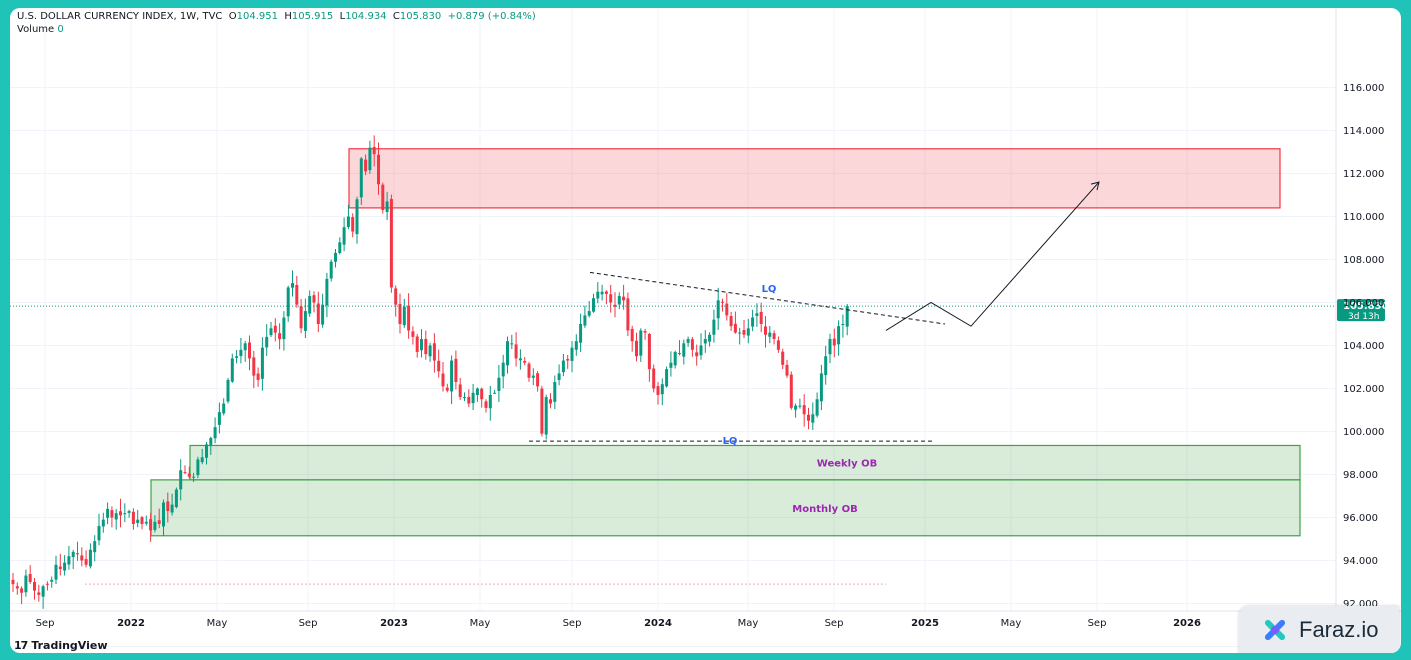  Describe the element at coordinates (61, 645) in the screenshot. I see `tradingview-logo: 17 TradingView` at that location.